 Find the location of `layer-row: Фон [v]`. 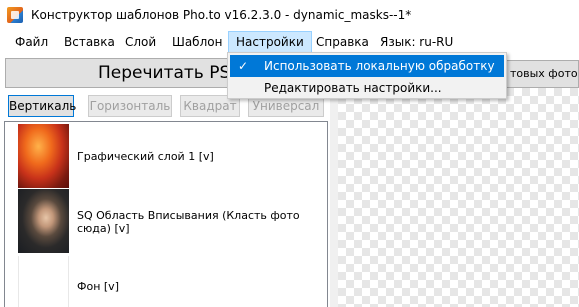

layer-row: Фон [v] is located at coordinates (166, 281).